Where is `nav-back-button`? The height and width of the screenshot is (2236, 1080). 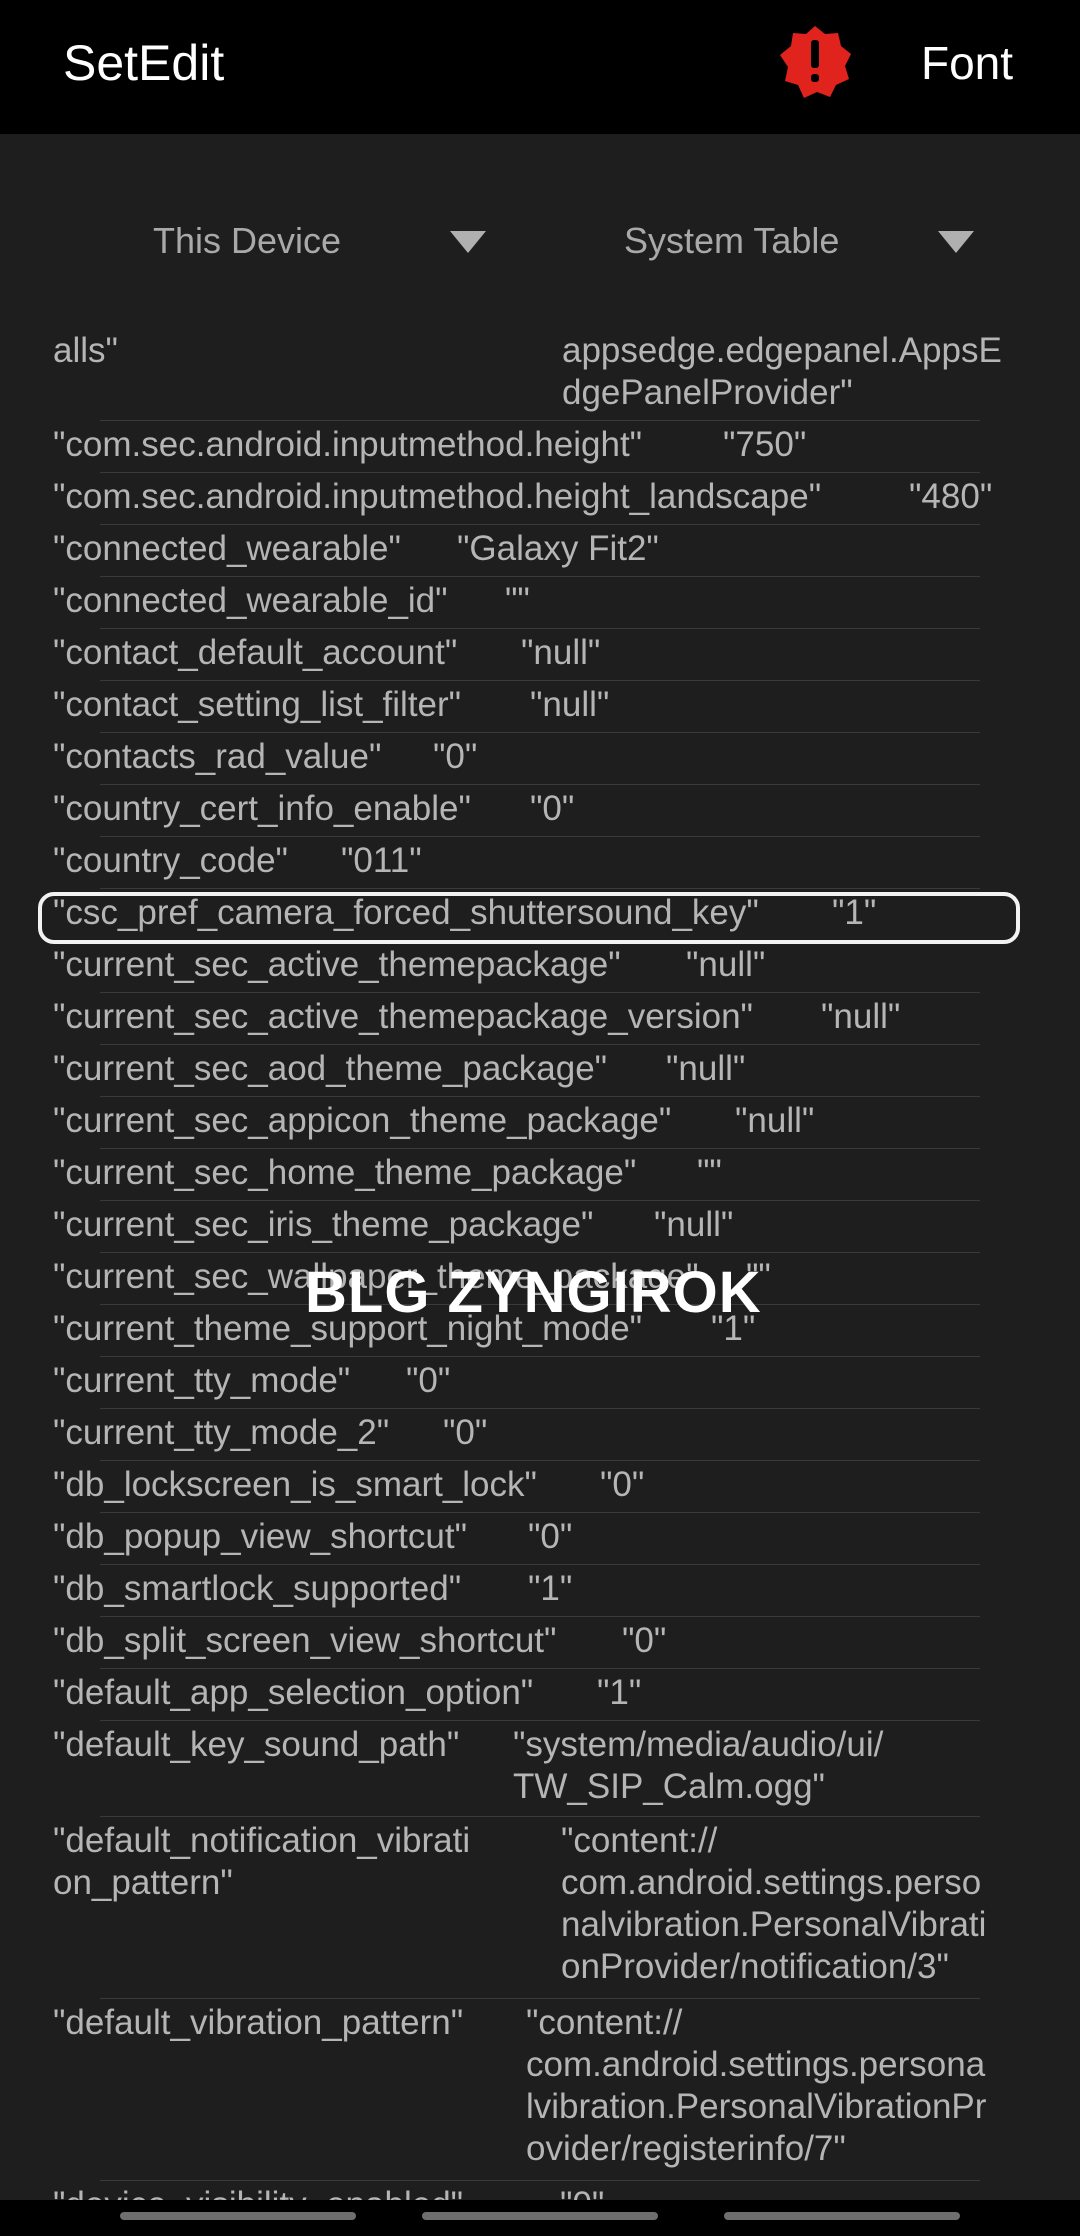
nav-back-button is located at coordinates (842, 2216).